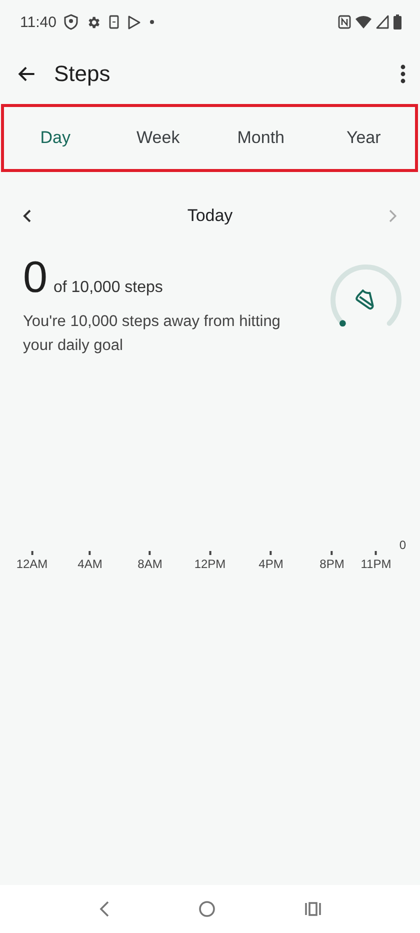 The height and width of the screenshot is (933, 420). I want to click on step-goal: of 10,000 steps, so click(108, 288).